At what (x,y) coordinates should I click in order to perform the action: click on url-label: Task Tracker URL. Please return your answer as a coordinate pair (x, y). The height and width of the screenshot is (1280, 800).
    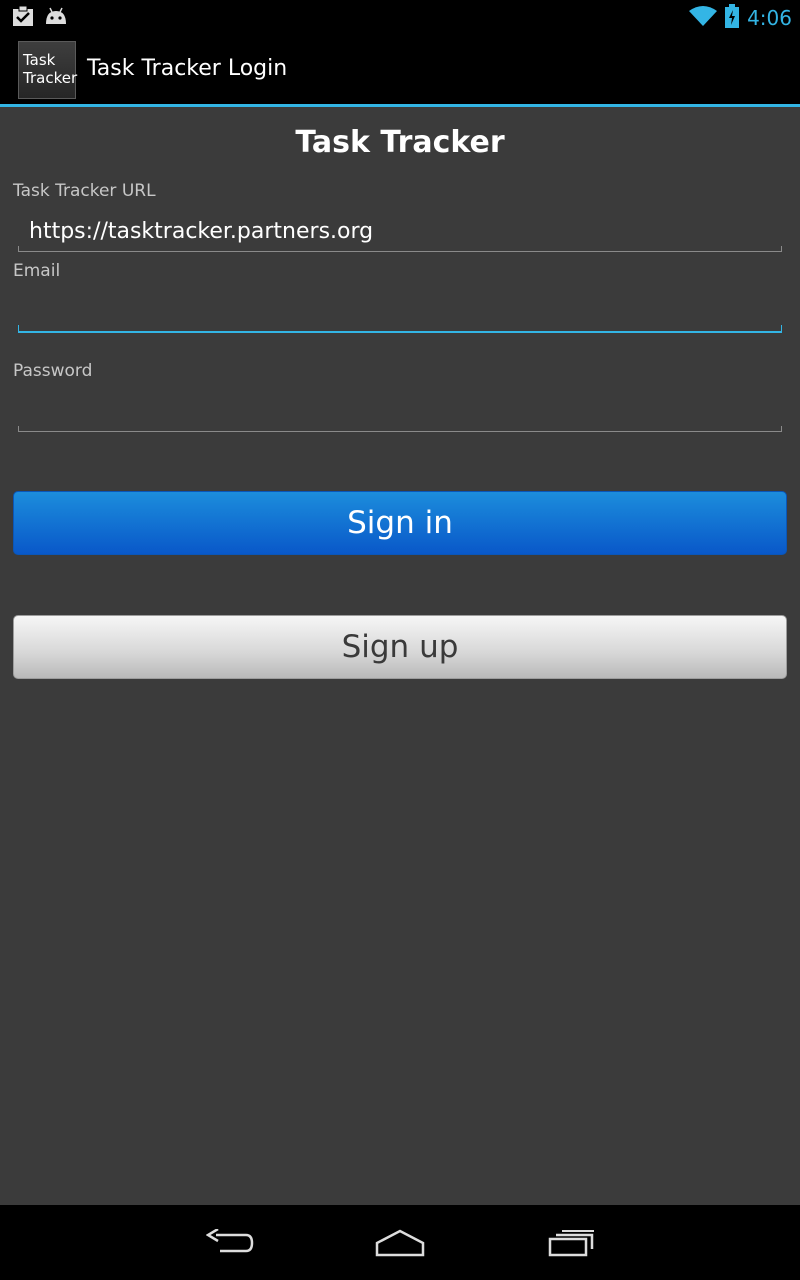
    Looking at the image, I should click on (84, 191).